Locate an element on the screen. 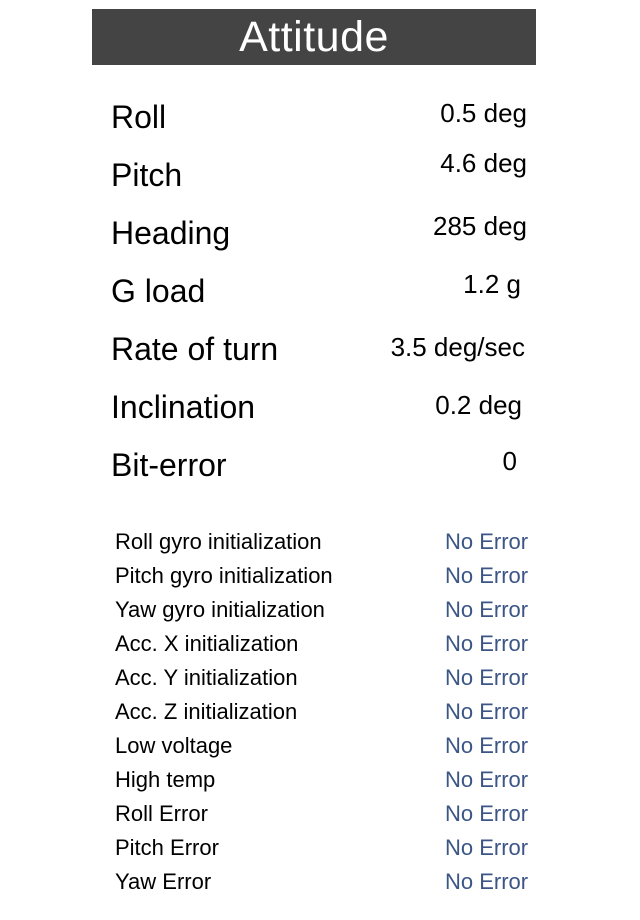 This screenshot has width=640, height=920. status-row: Pitch gyro initialization No Error is located at coordinates (325, 576).